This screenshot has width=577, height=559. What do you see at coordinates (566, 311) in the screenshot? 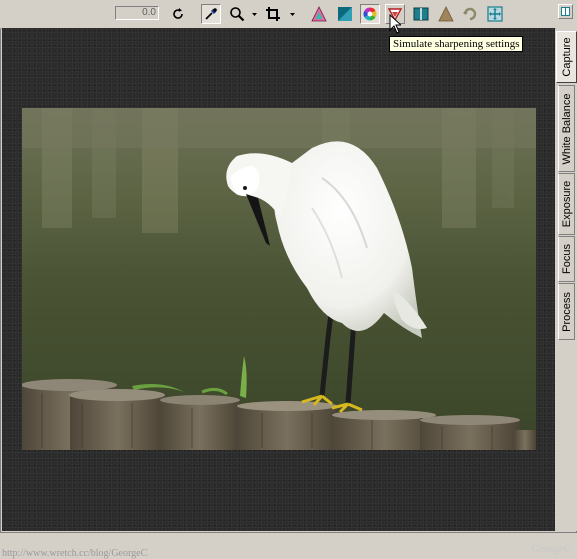
I see `tab-process: Process` at bounding box center [566, 311].